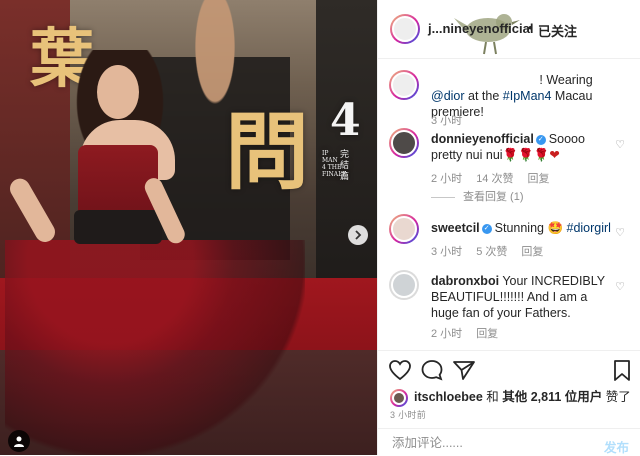  I want to click on caption-avatar, so click(404, 85).